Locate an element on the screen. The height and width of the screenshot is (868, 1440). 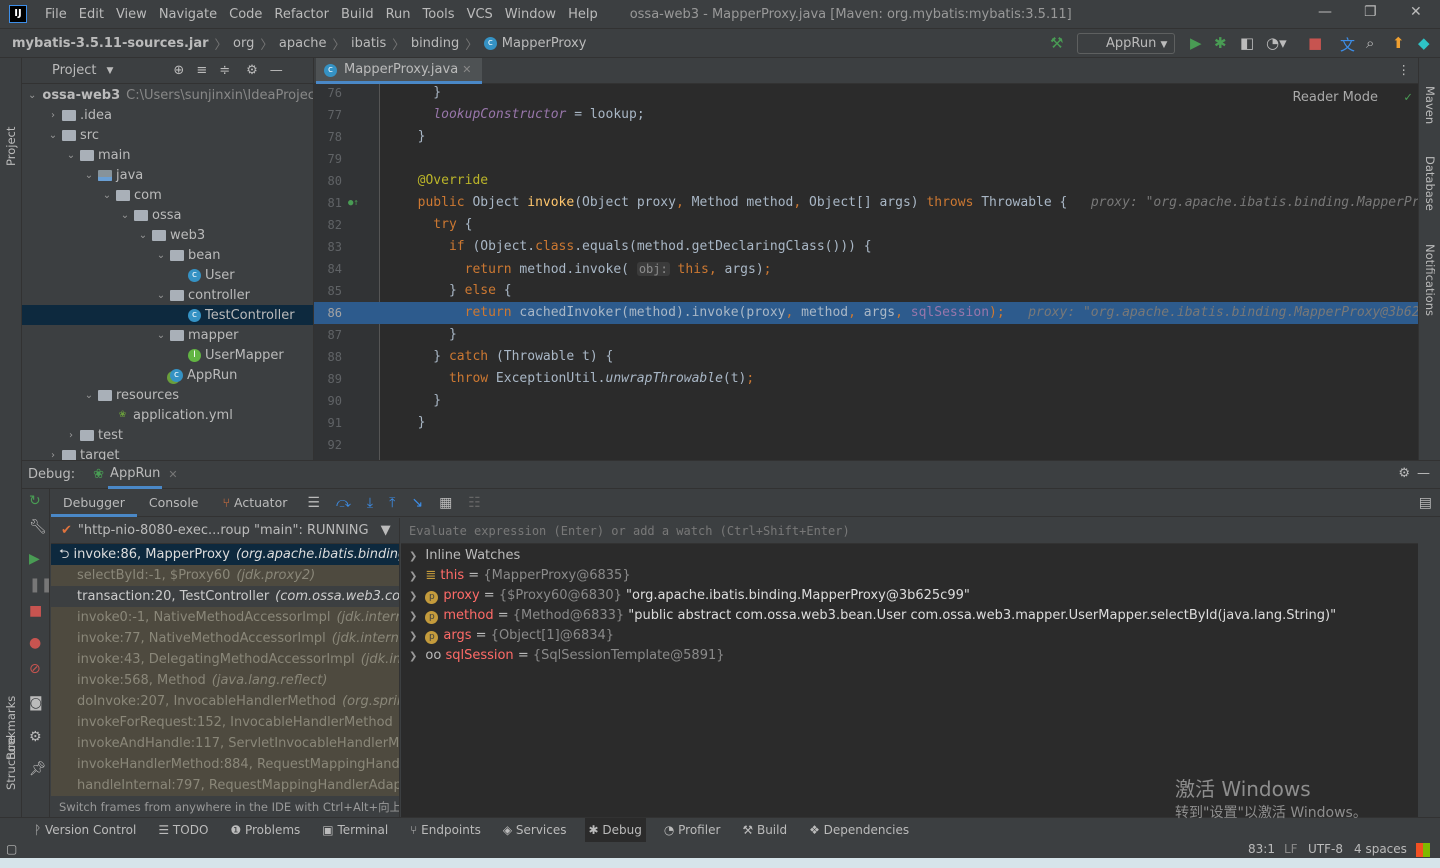
encoding: UTF-8 is located at coordinates (1325, 849).